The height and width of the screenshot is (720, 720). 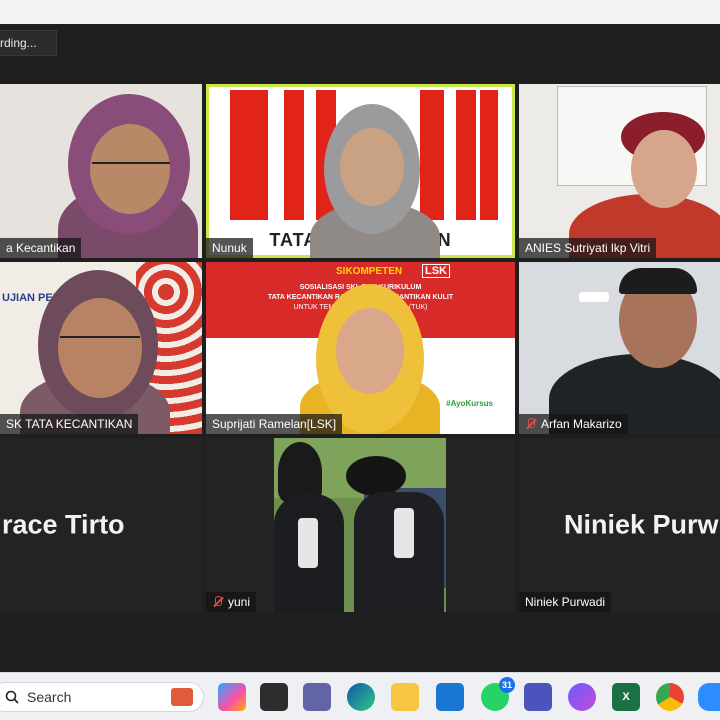 I want to click on participant-tile-8: yuni, so click(x=360, y=525).